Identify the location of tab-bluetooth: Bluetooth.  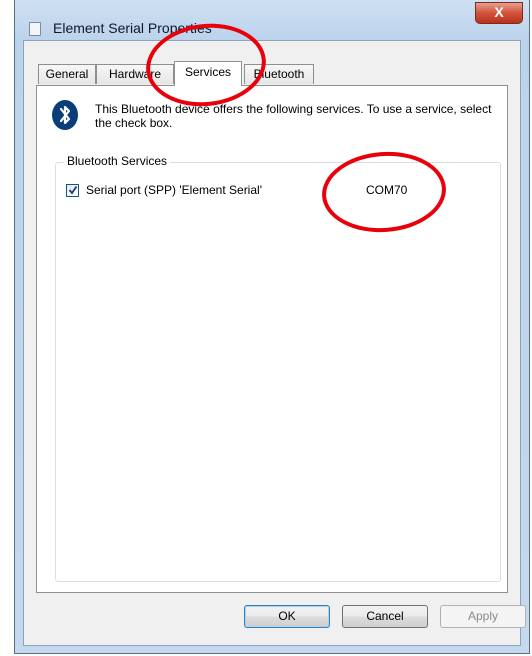
(279, 74).